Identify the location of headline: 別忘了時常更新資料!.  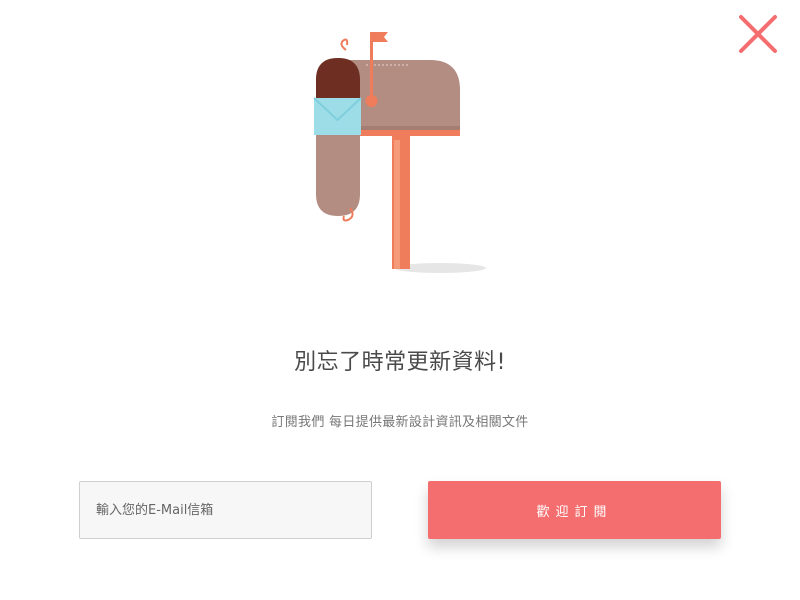
(400, 362).